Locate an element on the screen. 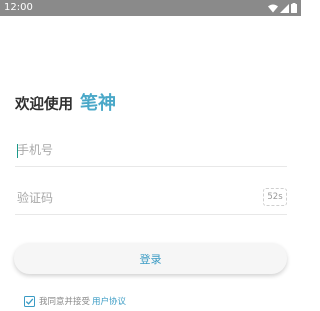  phone-input is located at coordinates (131, 150).